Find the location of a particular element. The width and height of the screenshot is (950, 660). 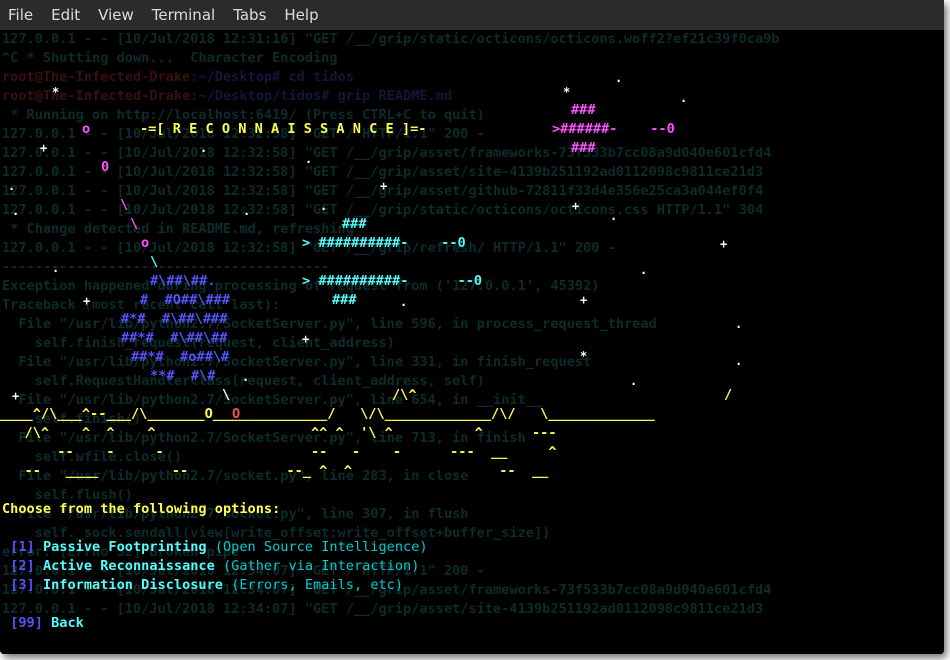

menu-view: View is located at coordinates (116, 15).